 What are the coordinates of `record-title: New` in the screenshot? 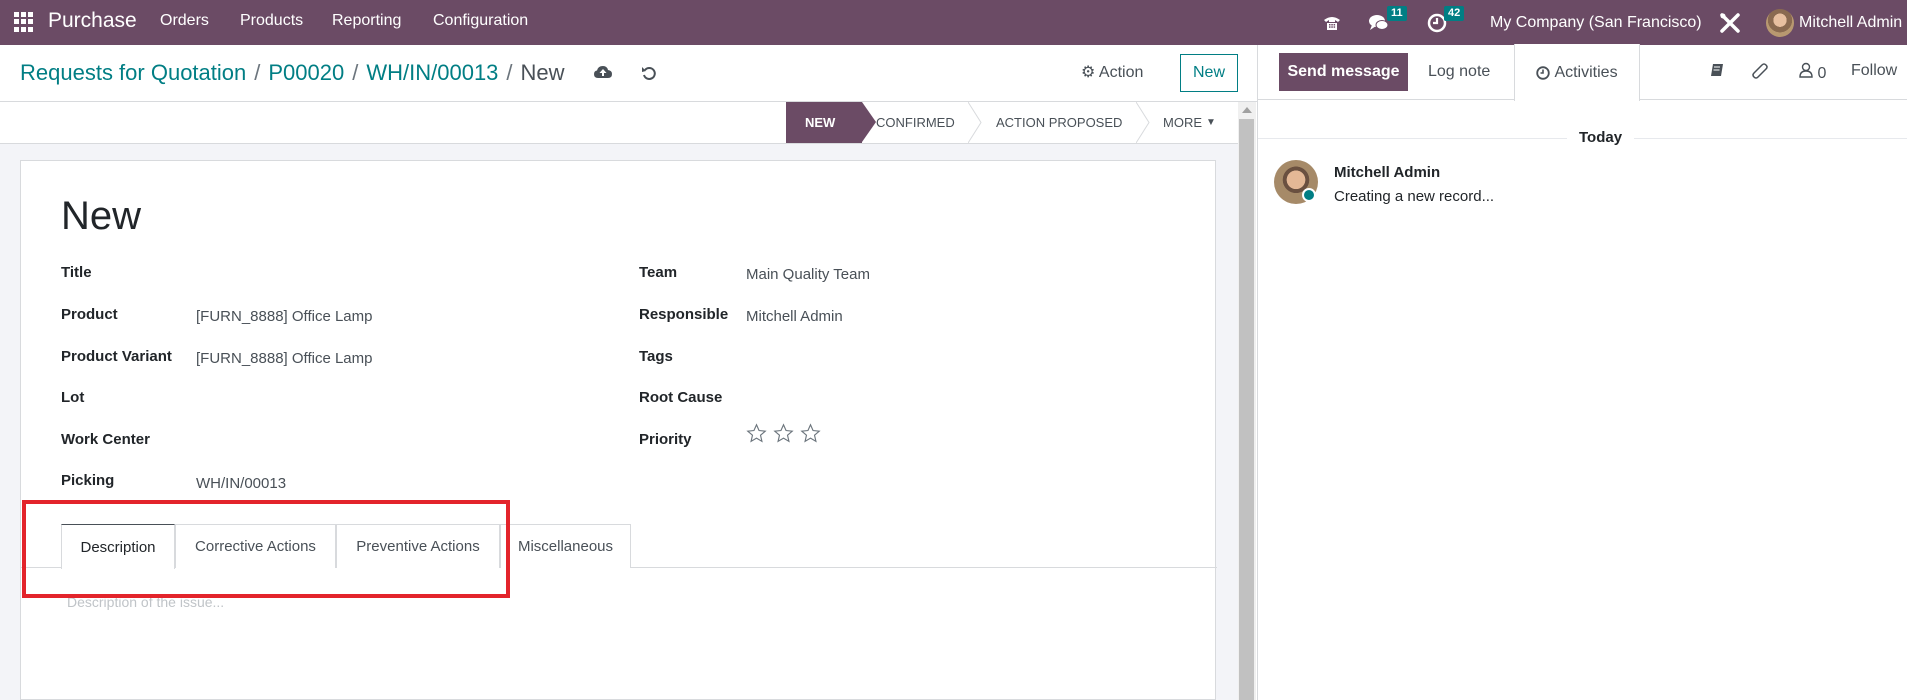 It's located at (101, 216).